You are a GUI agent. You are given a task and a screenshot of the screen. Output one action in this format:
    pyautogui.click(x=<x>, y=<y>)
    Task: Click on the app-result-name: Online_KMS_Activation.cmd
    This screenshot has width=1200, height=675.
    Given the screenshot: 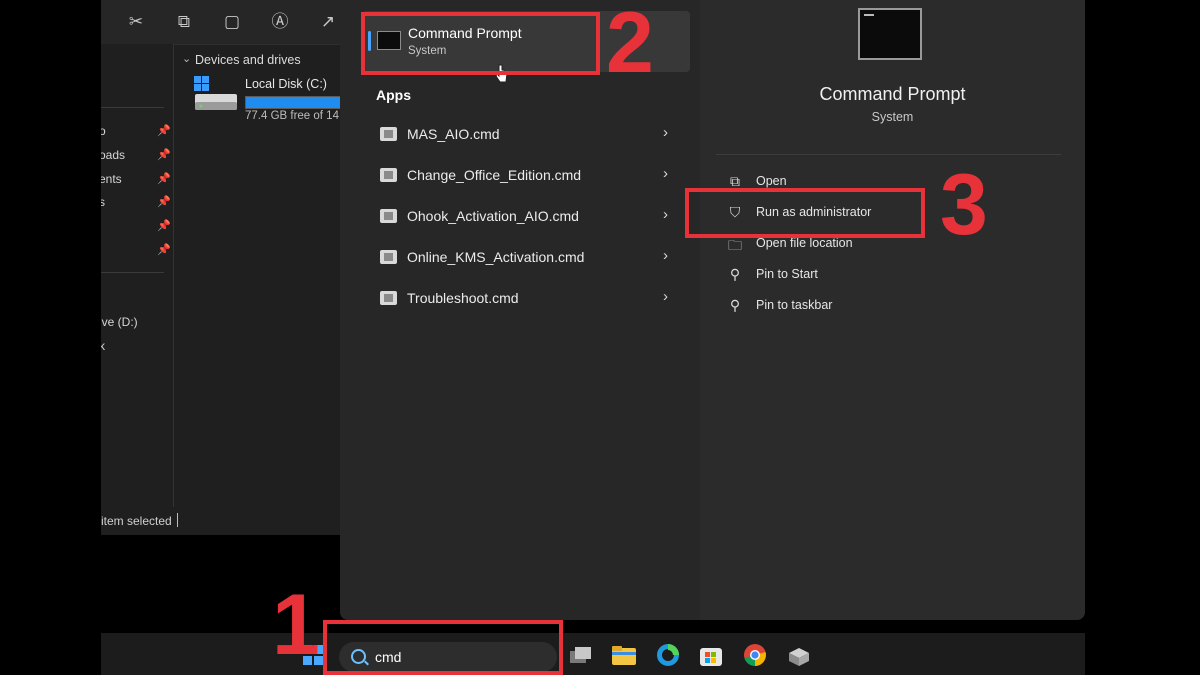 What is the action you would take?
    pyautogui.click(x=496, y=257)
    